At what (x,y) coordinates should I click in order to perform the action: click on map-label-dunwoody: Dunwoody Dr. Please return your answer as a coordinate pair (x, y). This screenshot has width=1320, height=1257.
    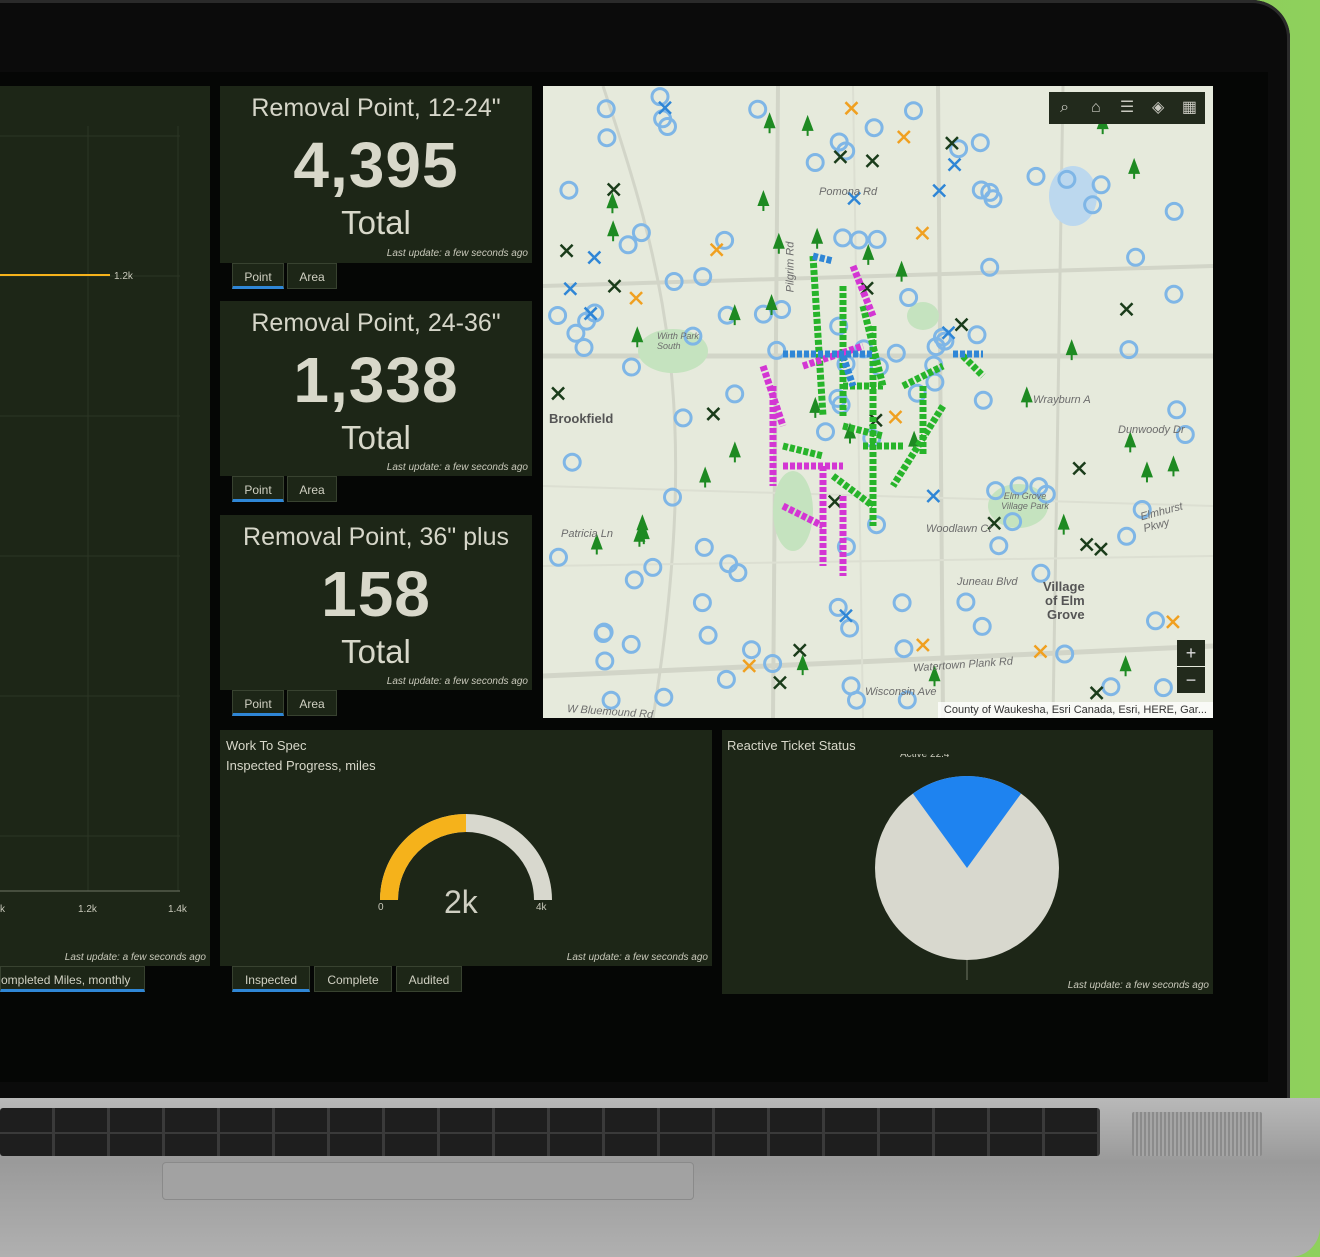
    Looking at the image, I should click on (1151, 430).